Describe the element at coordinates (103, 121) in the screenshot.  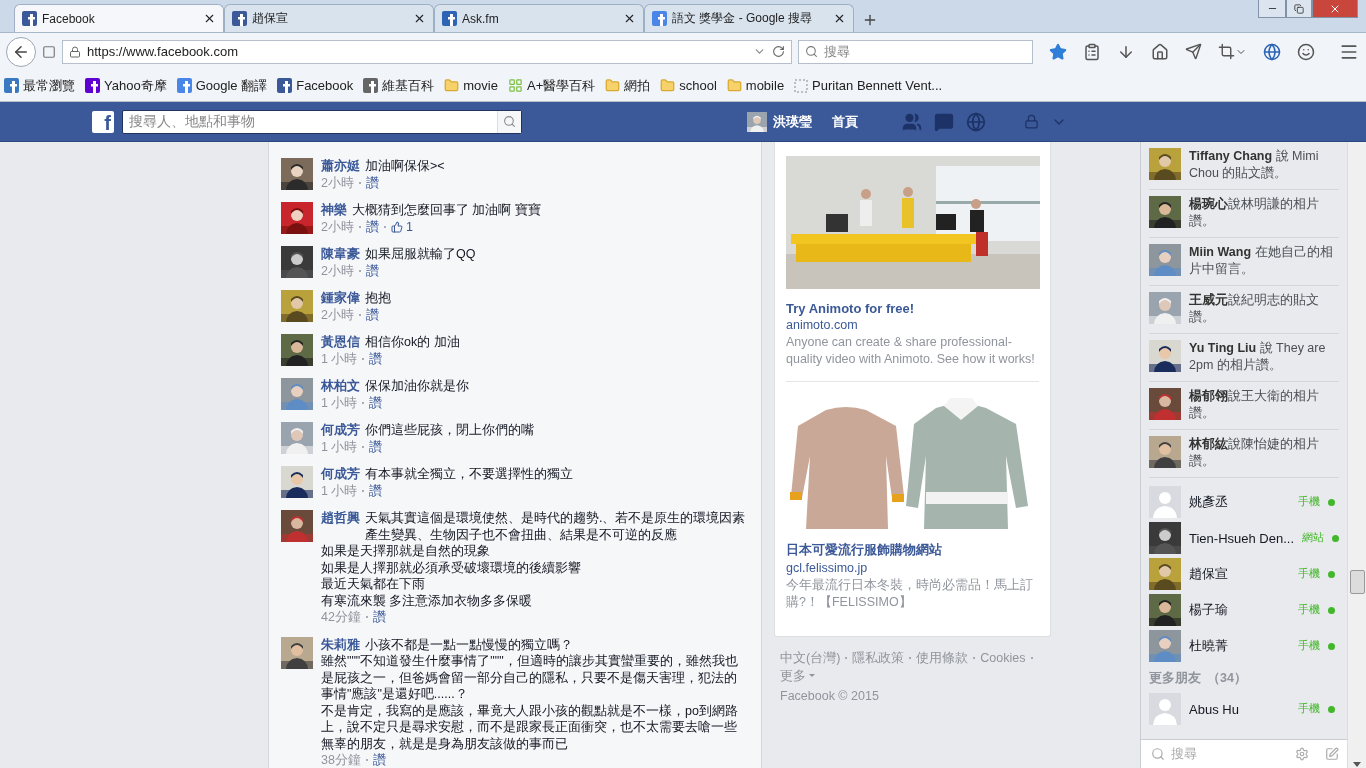
I see `facebook-logo: f` at that location.